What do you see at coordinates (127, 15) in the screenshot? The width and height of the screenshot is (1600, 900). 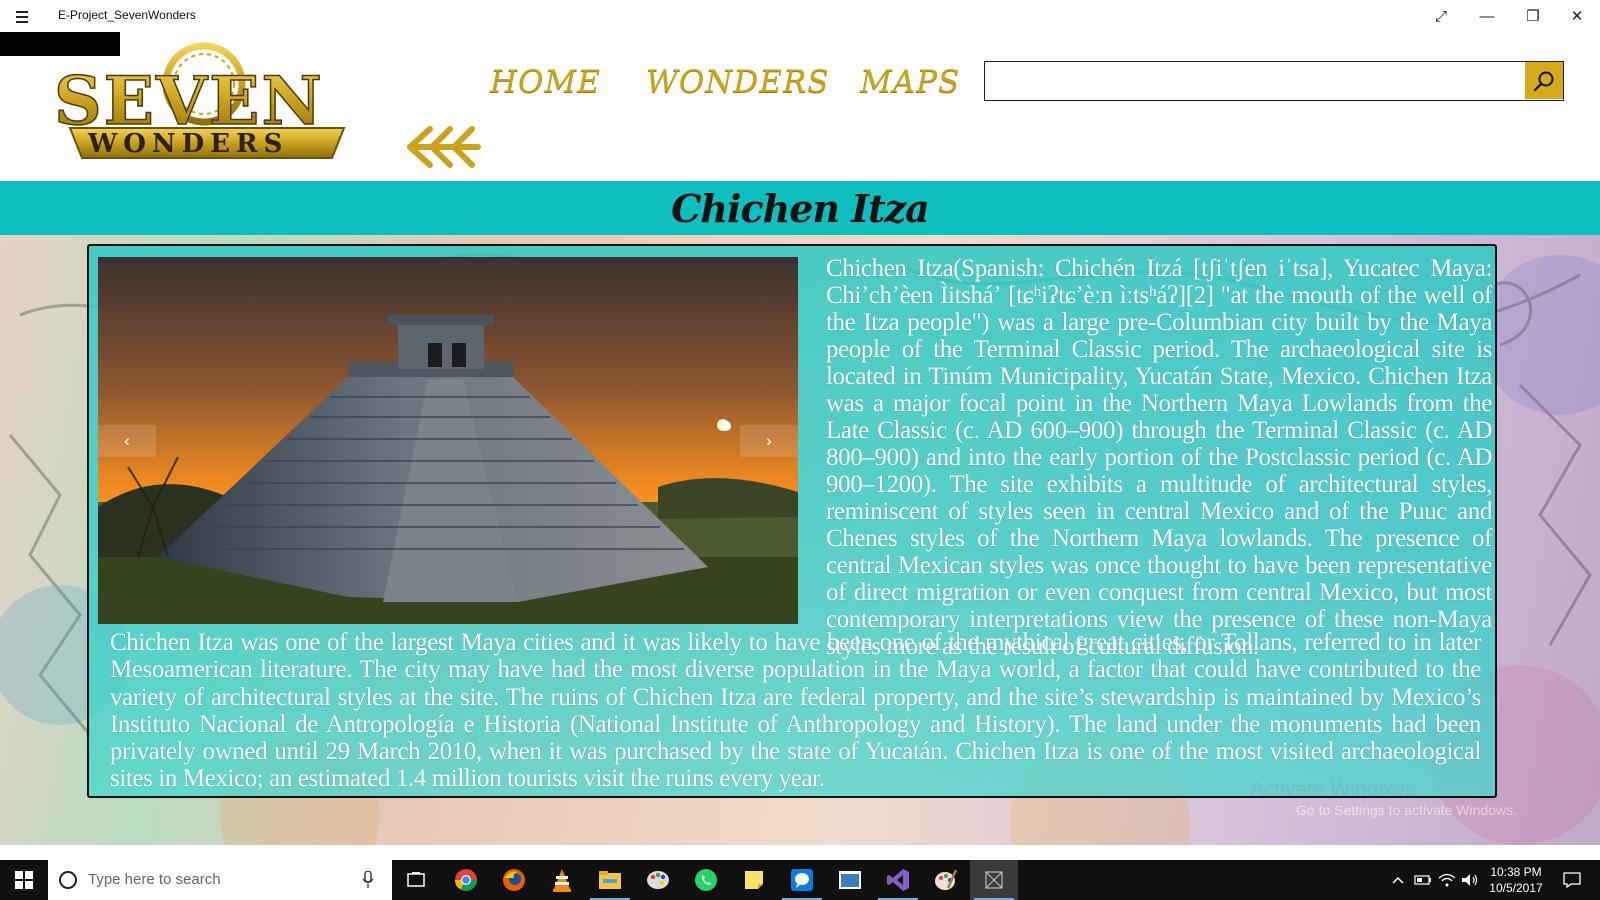 I see `window-title: E-Project_SevenWonders` at bounding box center [127, 15].